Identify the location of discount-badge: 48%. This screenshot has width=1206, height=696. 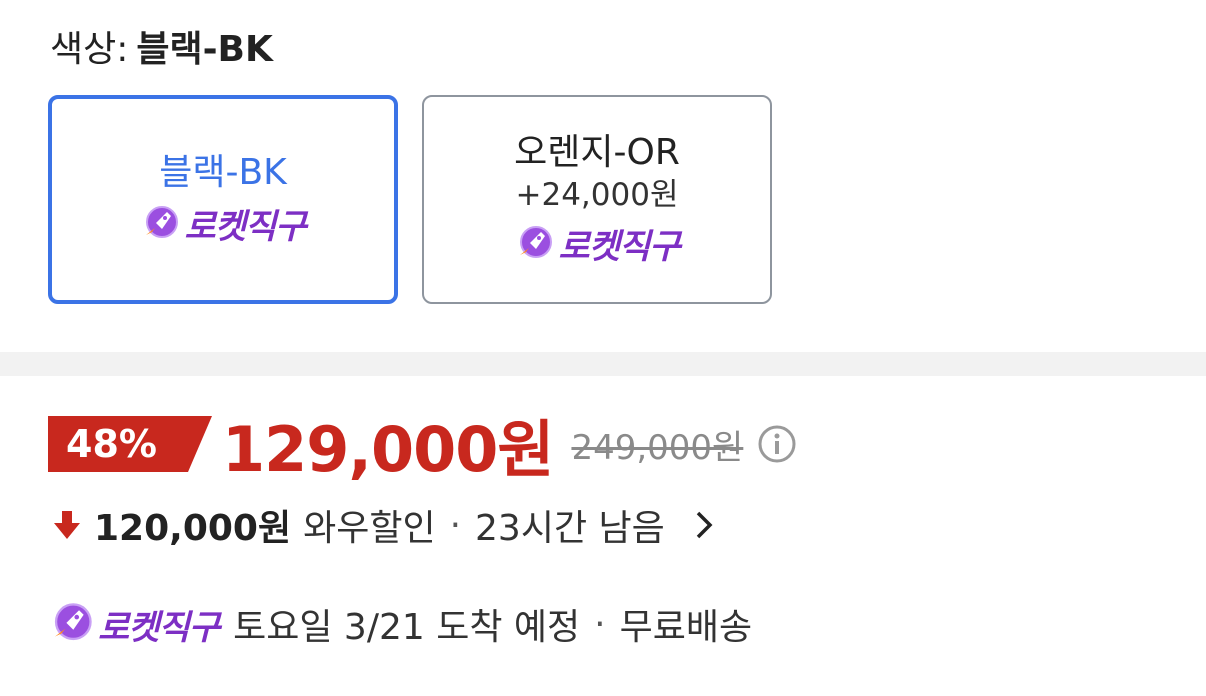
(130, 444).